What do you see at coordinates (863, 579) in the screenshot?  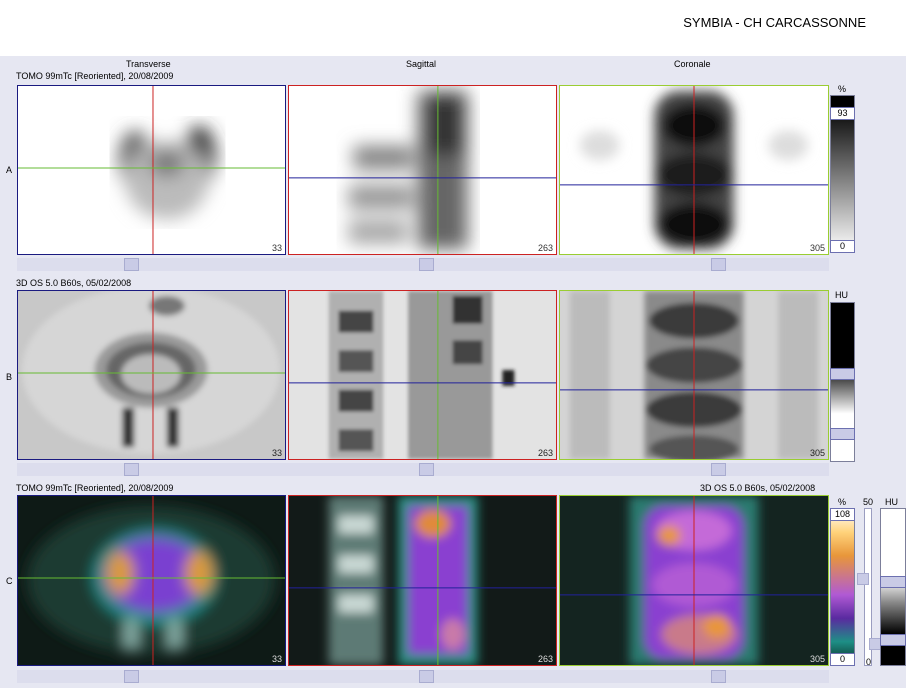 I see `row-c-fusion-slider-handle` at bounding box center [863, 579].